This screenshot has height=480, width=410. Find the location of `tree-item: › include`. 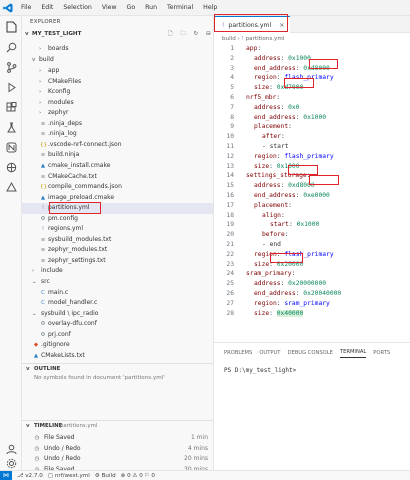

tree-item: › include is located at coordinates (117, 271).